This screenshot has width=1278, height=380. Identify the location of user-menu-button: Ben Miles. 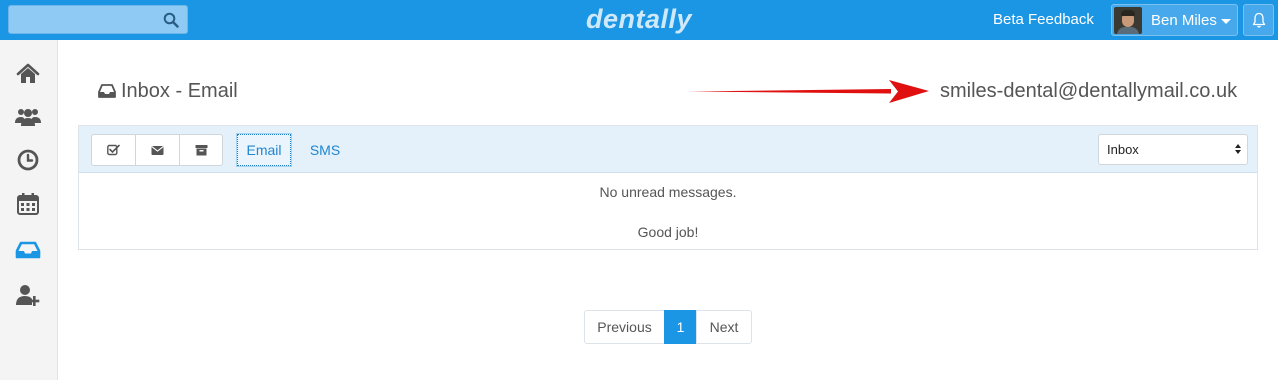
(1174, 20).